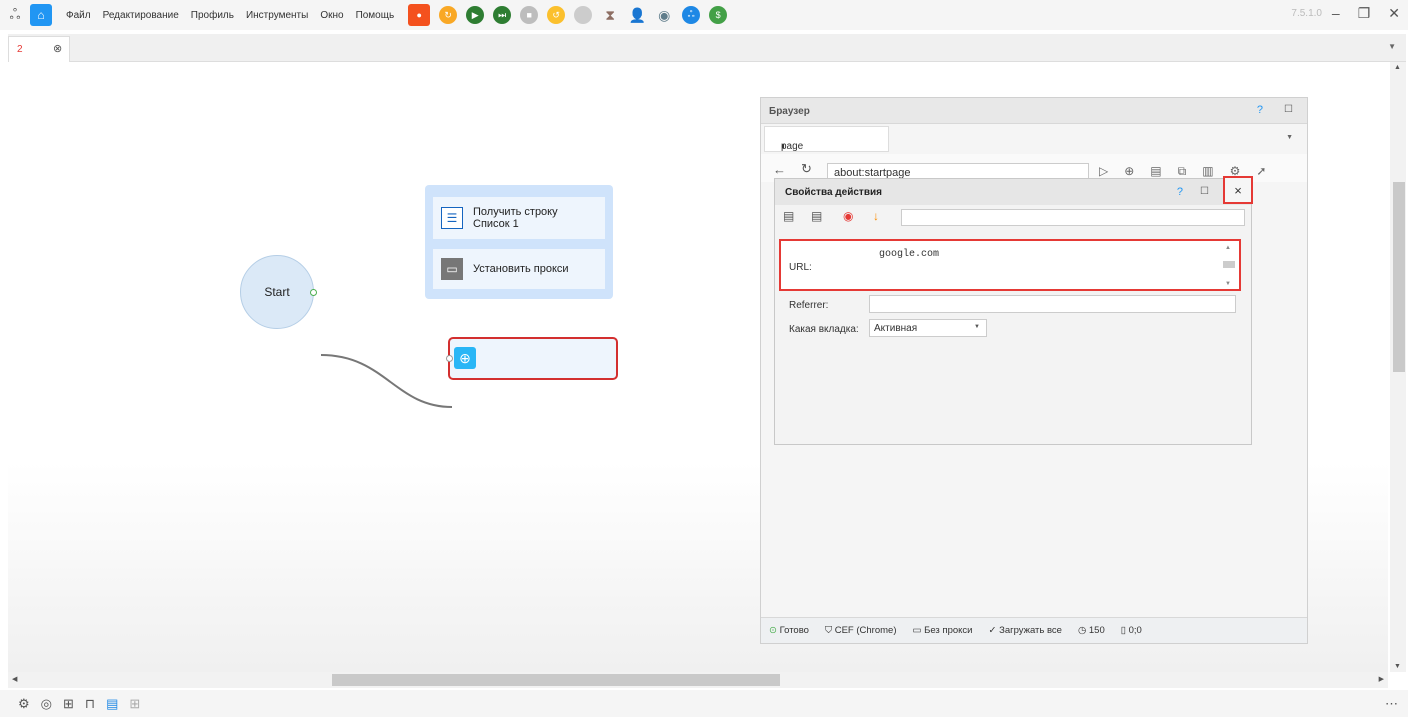 Image resolution: width=1408 pixels, height=717 pixels. I want to click on status-load: ✓ Загружать все, so click(1024, 630).